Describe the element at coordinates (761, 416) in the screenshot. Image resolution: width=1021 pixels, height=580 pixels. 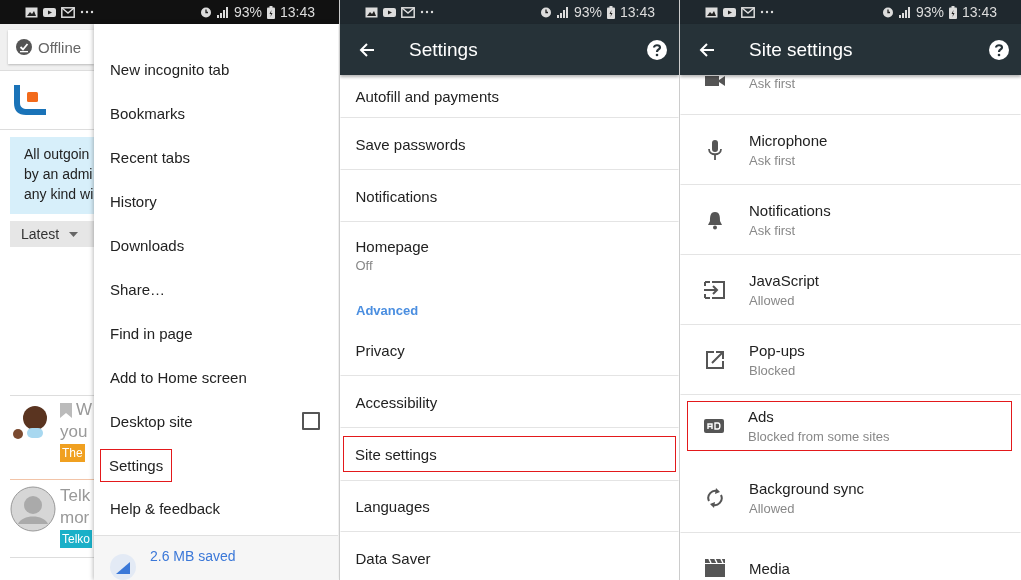
I see `setting-name: Ads` at that location.